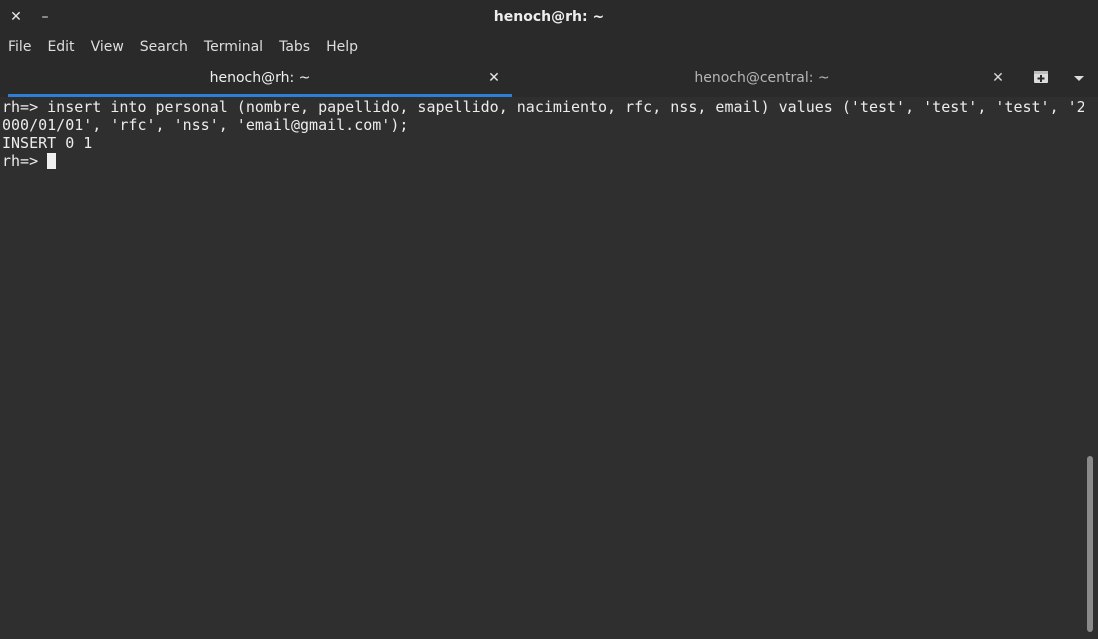 The image size is (1098, 639). I want to click on text-cursor, so click(52, 161).